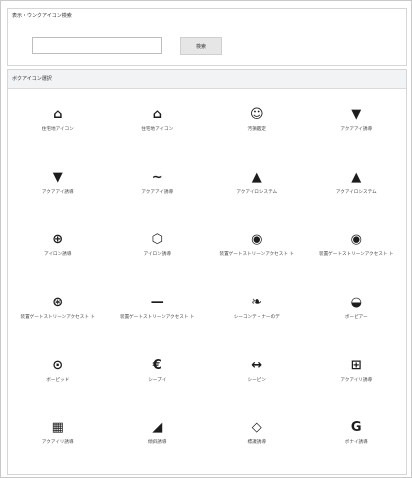  I want to click on g-letter-icon: G, so click(356, 428).